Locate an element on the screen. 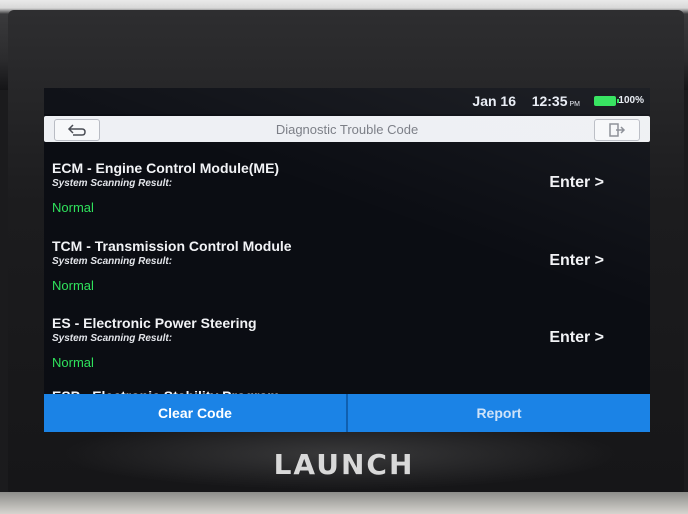  enter-button-ecm: Enter > is located at coordinates (576, 183).